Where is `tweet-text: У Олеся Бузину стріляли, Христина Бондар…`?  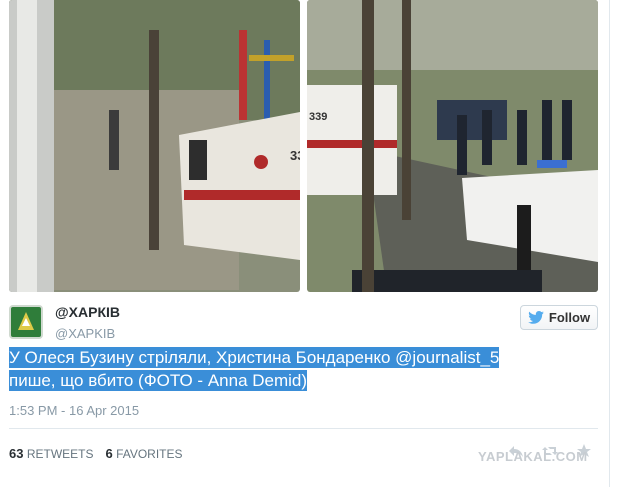
tweet-text: У Олеся Бузину стріляли, Христина Бондар… is located at coordinates (304, 369).